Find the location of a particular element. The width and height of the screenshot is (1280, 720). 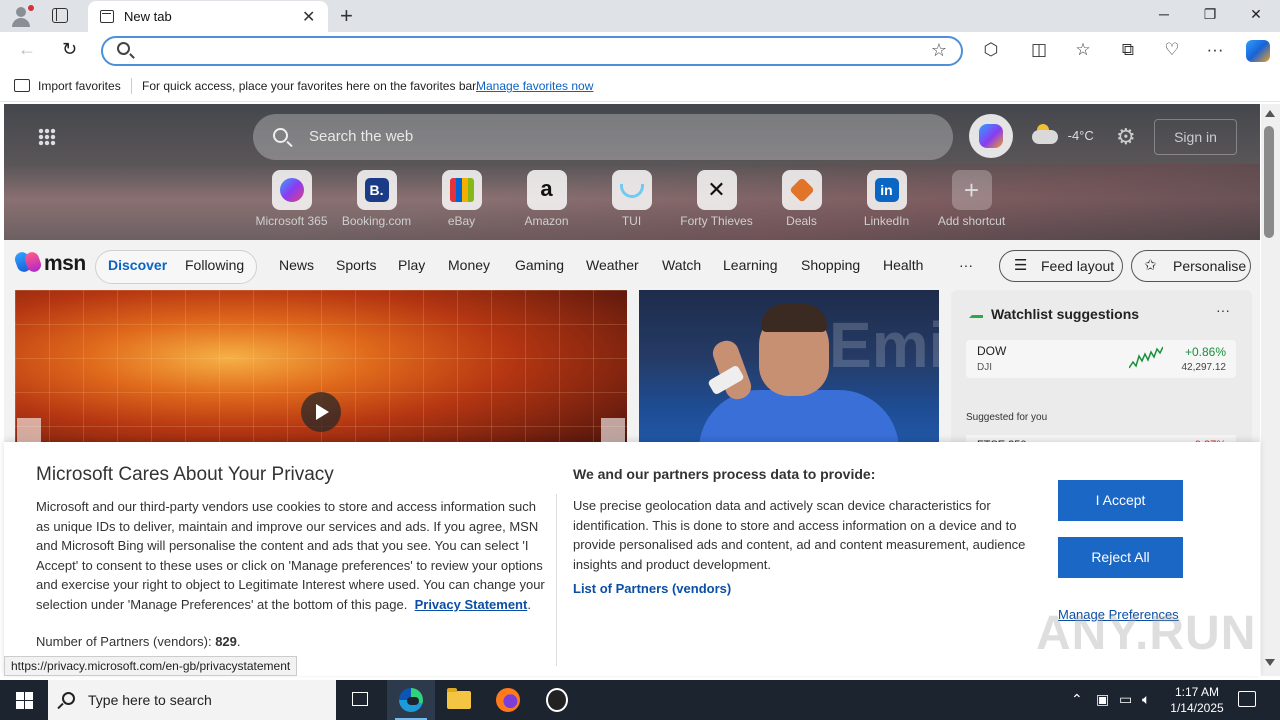

favorites-icon: ☆ is located at coordinates (1083, 50).